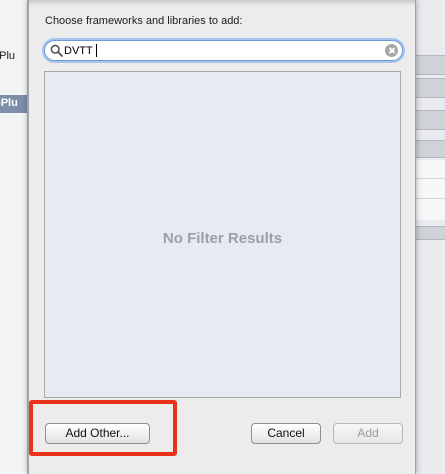 The height and width of the screenshot is (474, 445). I want to click on background-navigator-selected-label: oPlu, so click(9, 103).